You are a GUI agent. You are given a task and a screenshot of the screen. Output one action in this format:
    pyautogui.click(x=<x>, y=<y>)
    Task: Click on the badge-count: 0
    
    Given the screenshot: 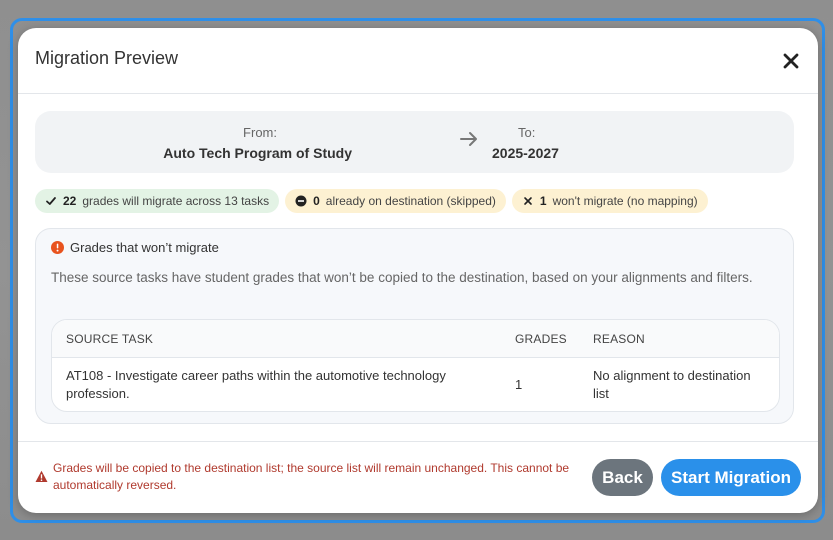 What is the action you would take?
    pyautogui.click(x=316, y=201)
    